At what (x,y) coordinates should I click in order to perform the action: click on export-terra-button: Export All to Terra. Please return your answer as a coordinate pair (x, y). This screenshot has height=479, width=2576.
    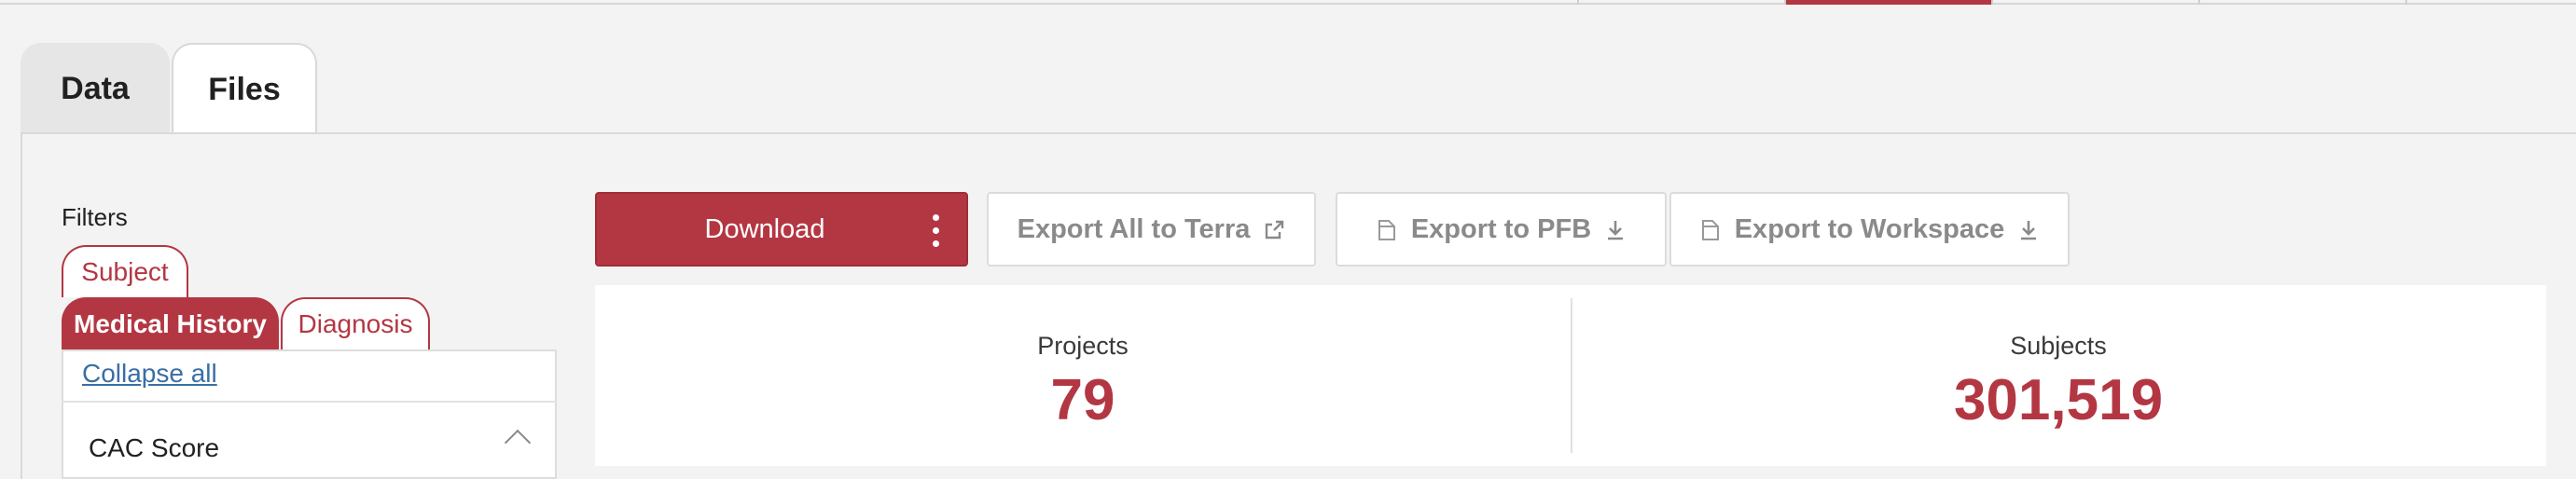
    Looking at the image, I should click on (1151, 230).